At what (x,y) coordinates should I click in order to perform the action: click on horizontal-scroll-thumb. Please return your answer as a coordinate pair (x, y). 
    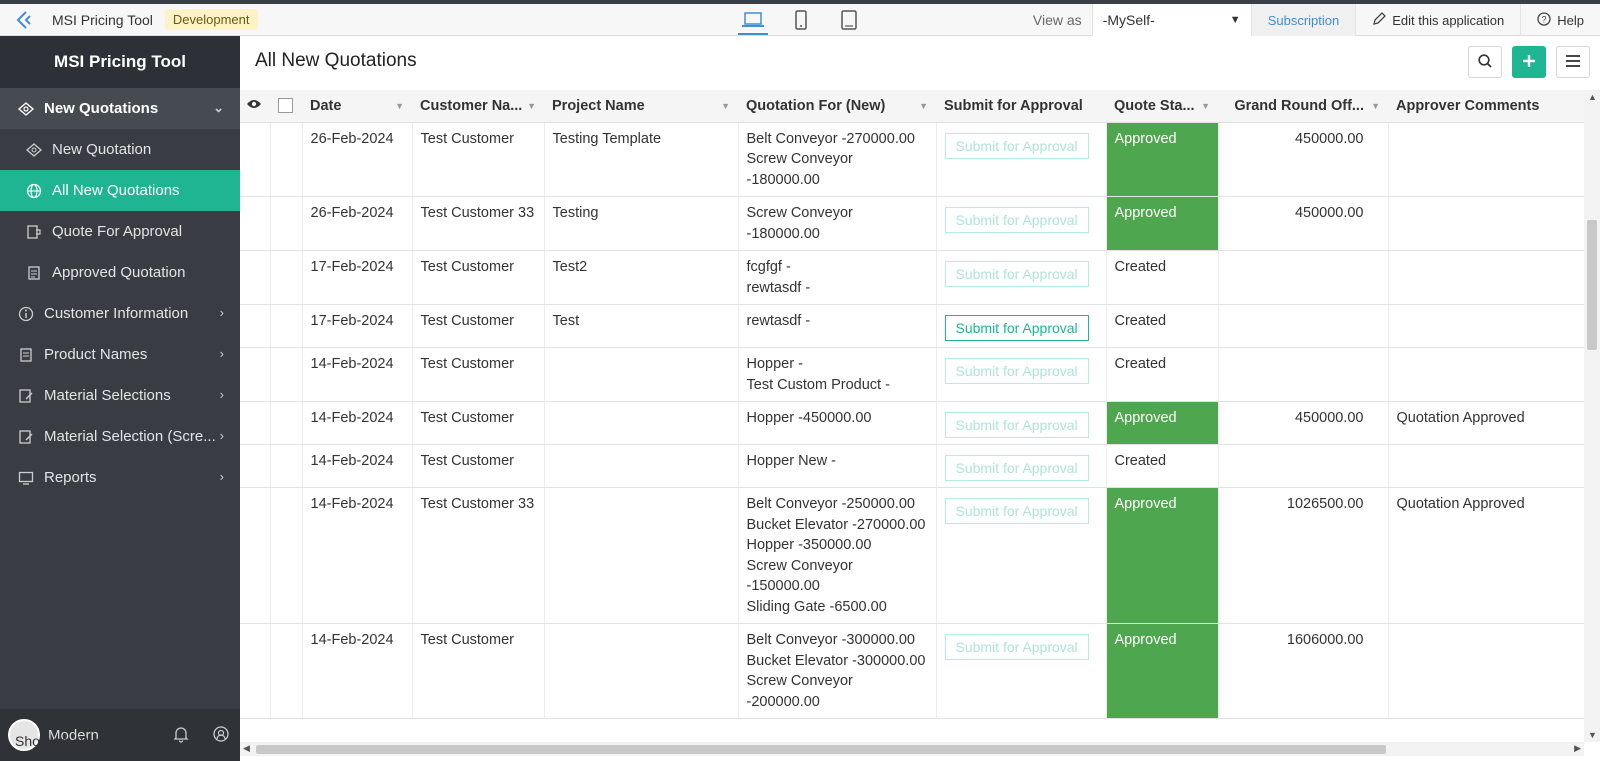
    Looking at the image, I should click on (821, 749).